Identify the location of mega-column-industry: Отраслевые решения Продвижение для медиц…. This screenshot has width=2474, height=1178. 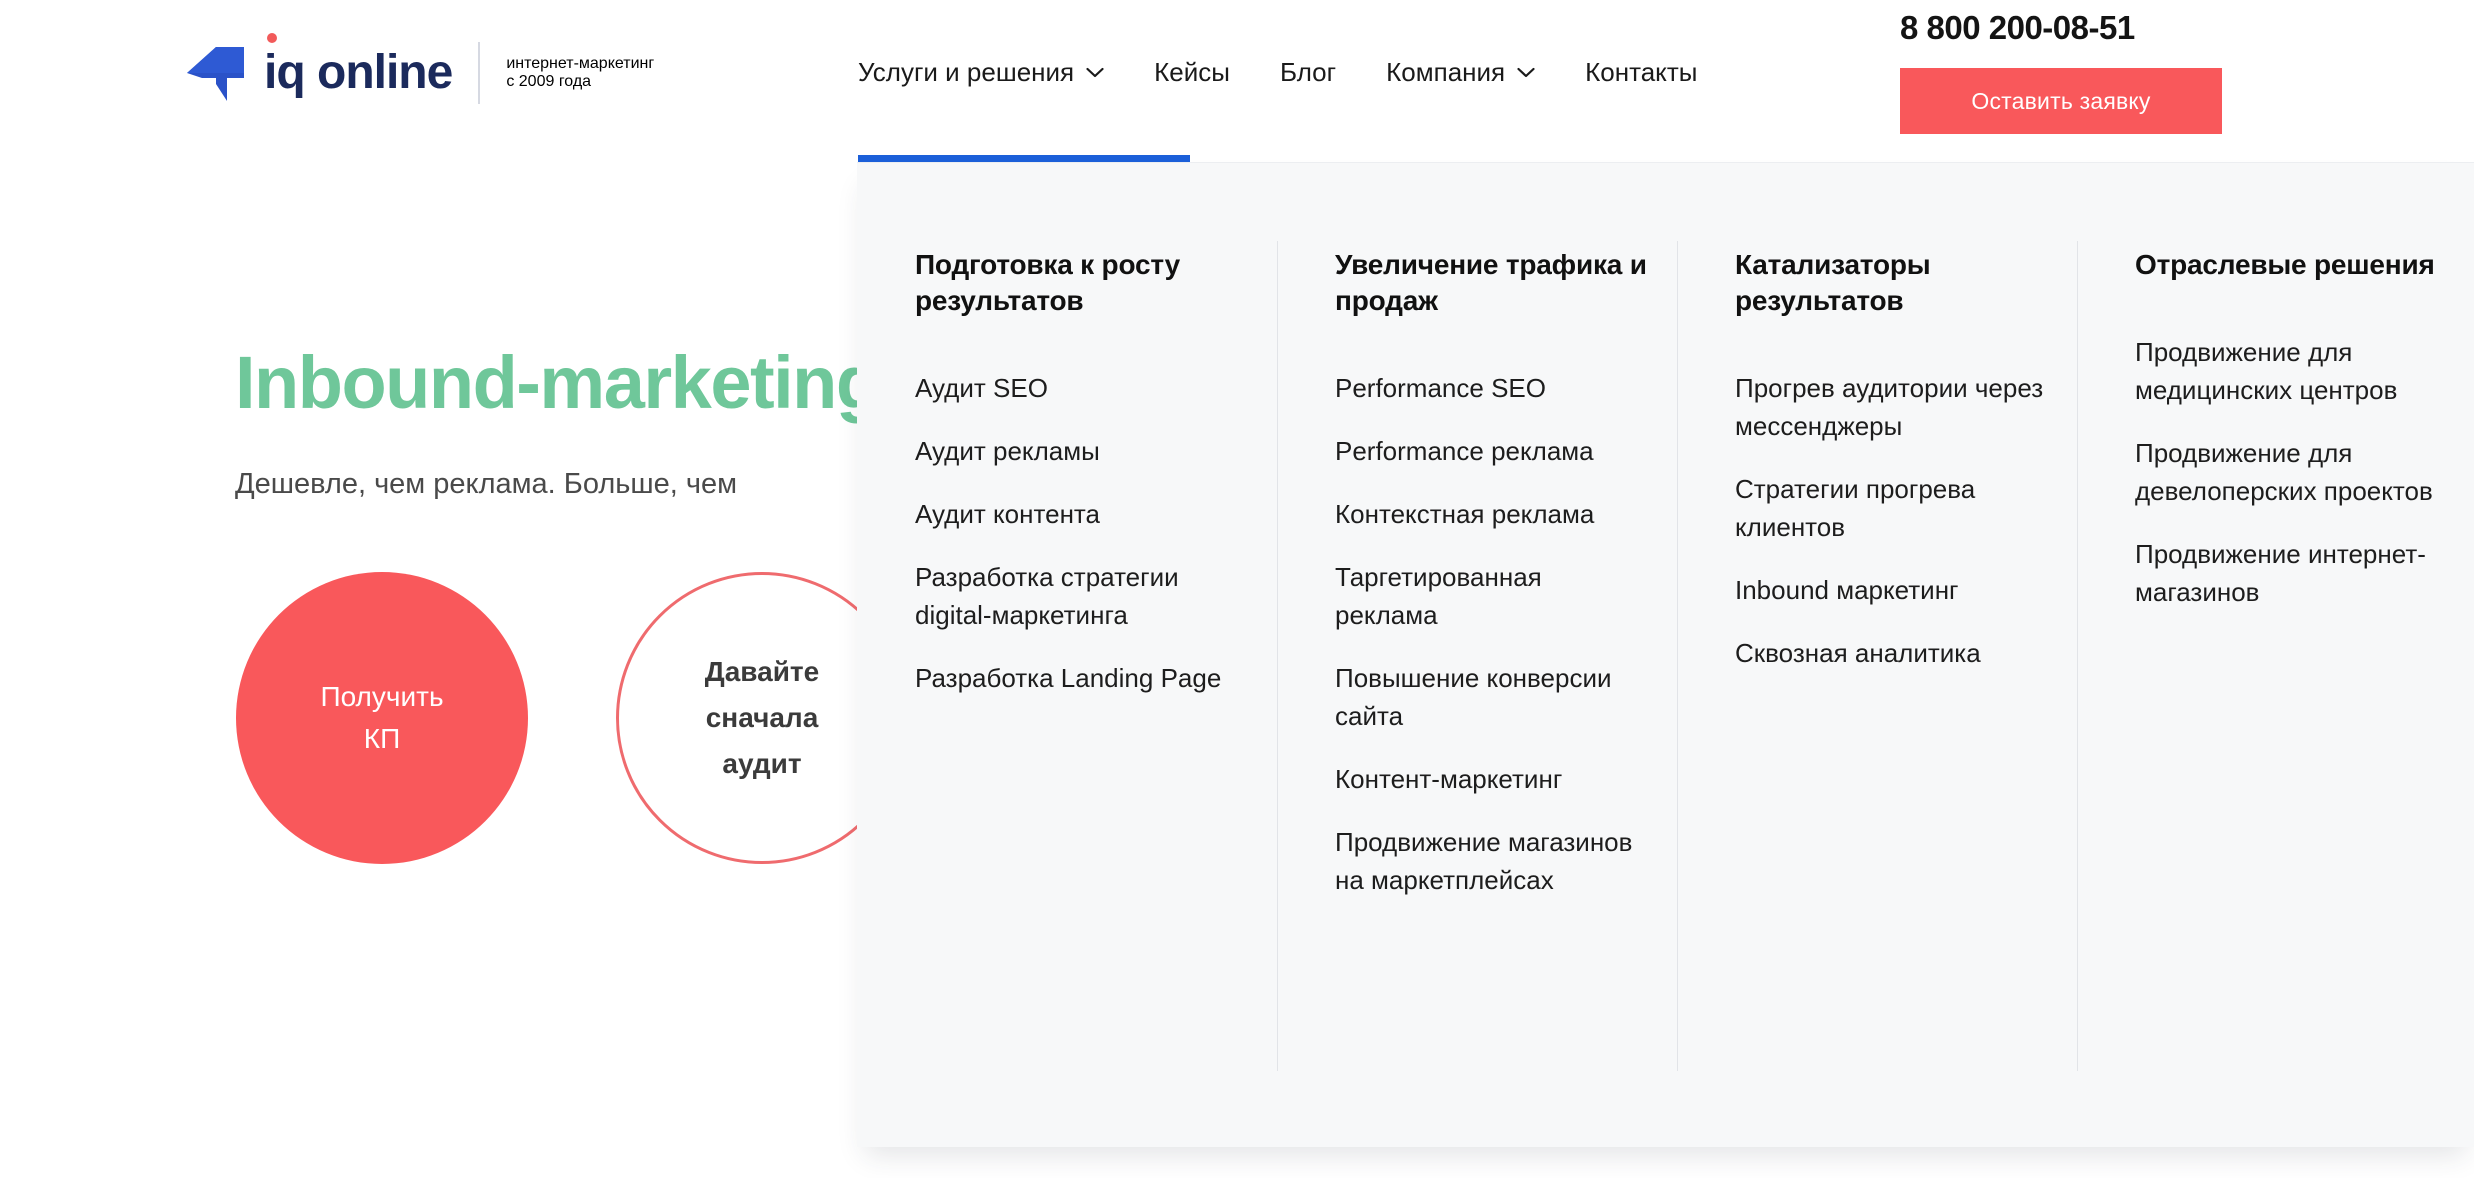
(2275, 655).